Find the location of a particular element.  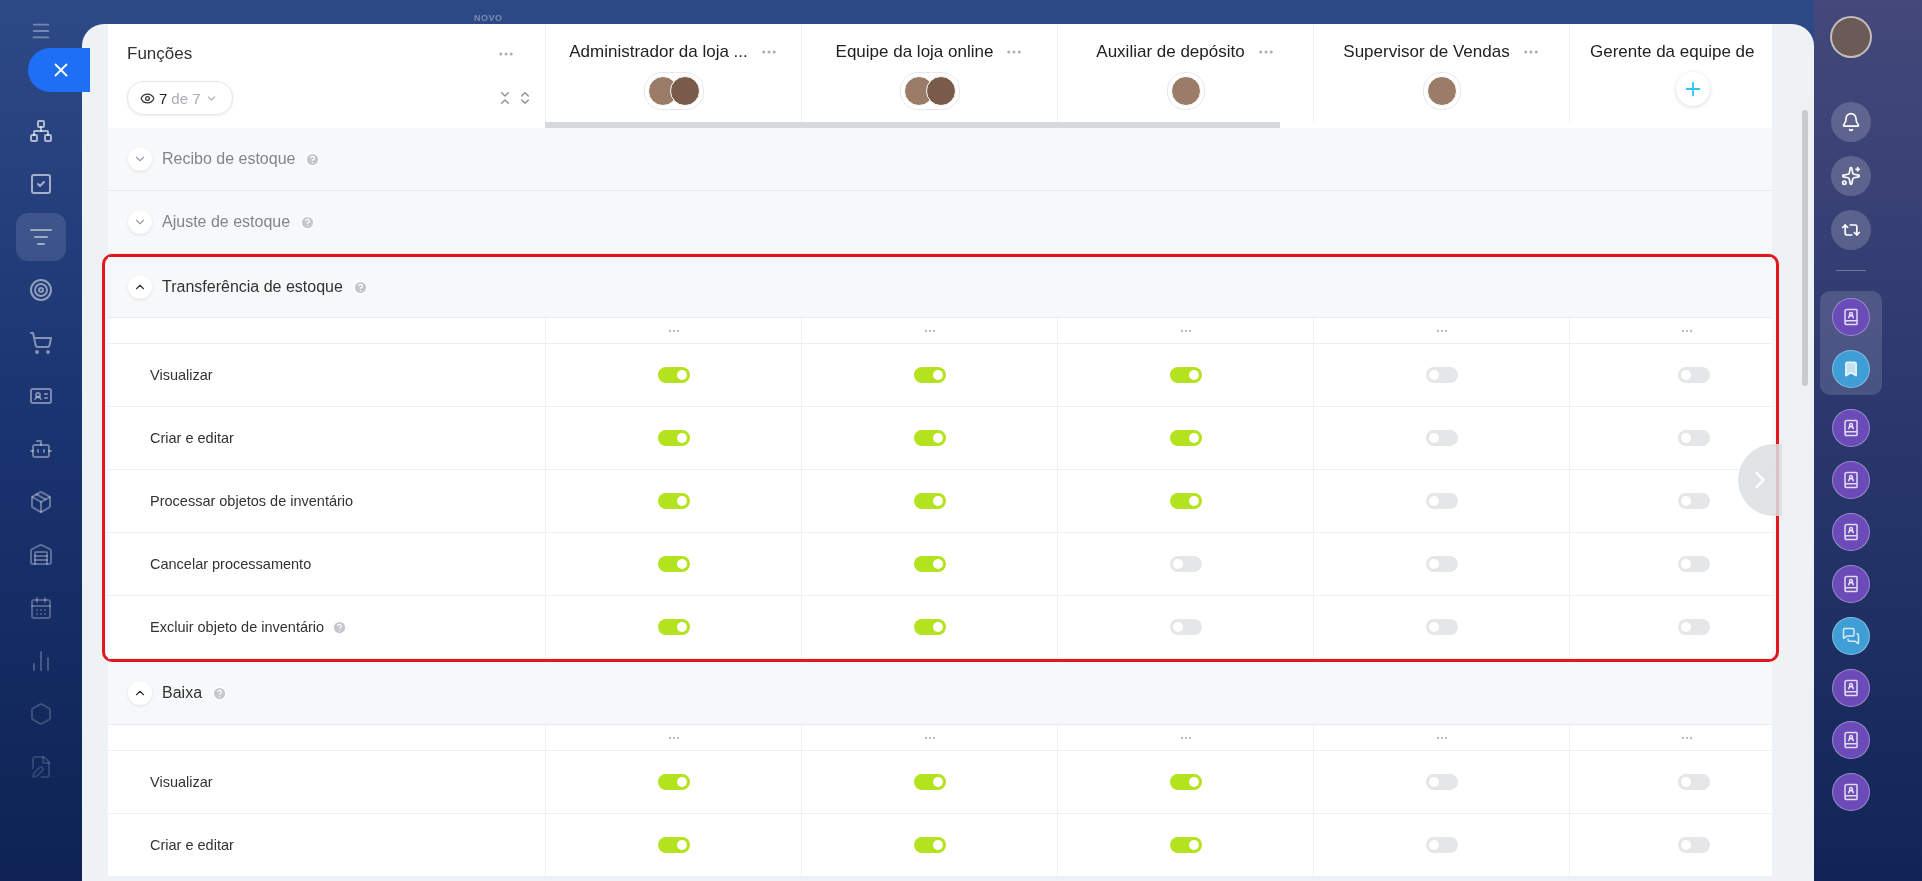

role-title: Supervisor de Vendas is located at coordinates (1426, 52).